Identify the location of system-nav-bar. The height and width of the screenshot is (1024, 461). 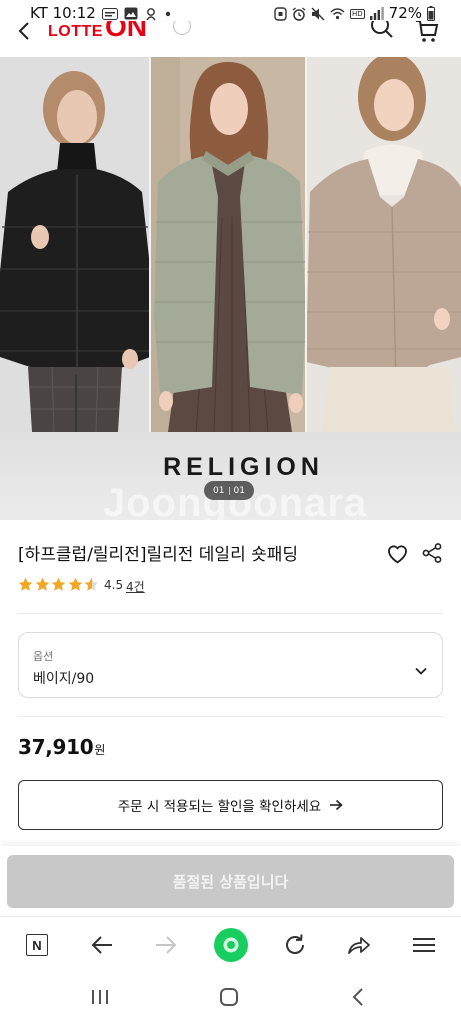
(230, 998).